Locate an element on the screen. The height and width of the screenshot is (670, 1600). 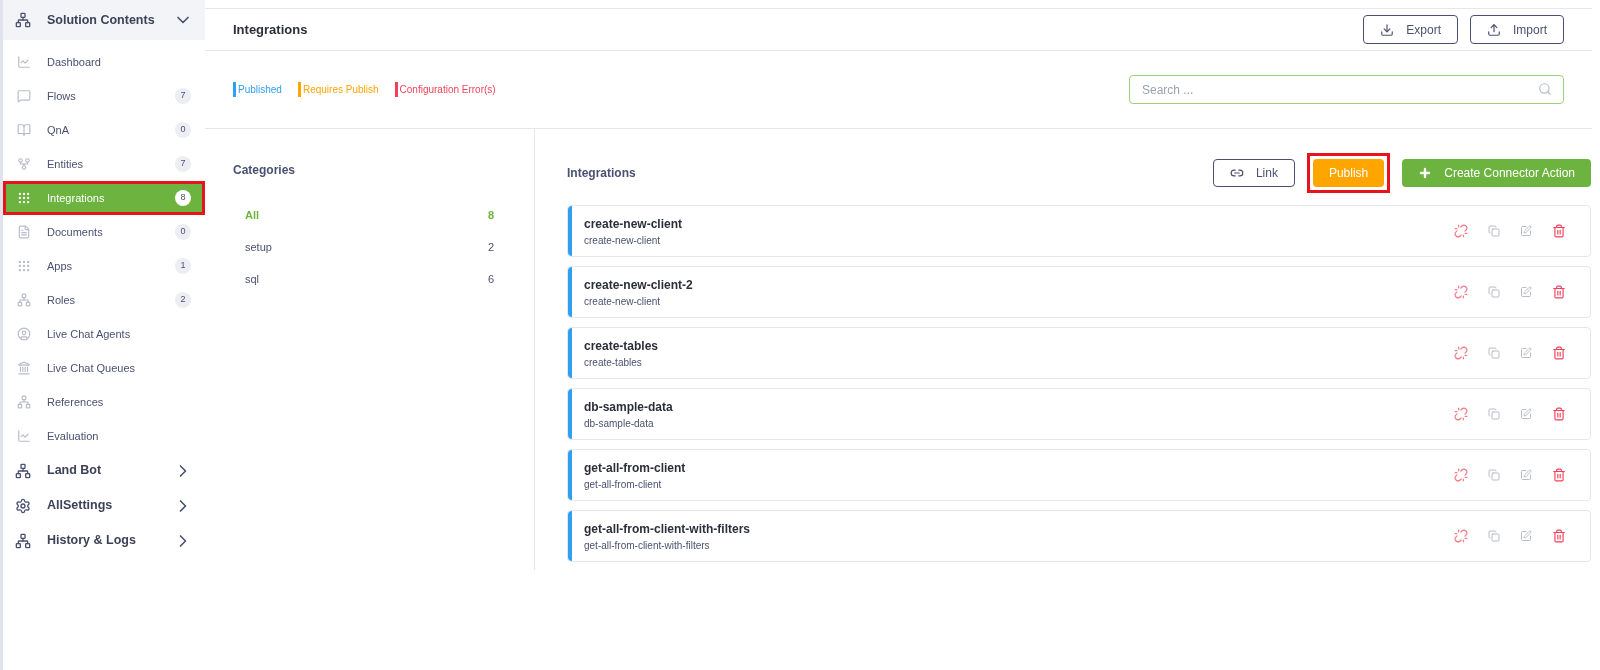
upload-icon is located at coordinates (1494, 29).